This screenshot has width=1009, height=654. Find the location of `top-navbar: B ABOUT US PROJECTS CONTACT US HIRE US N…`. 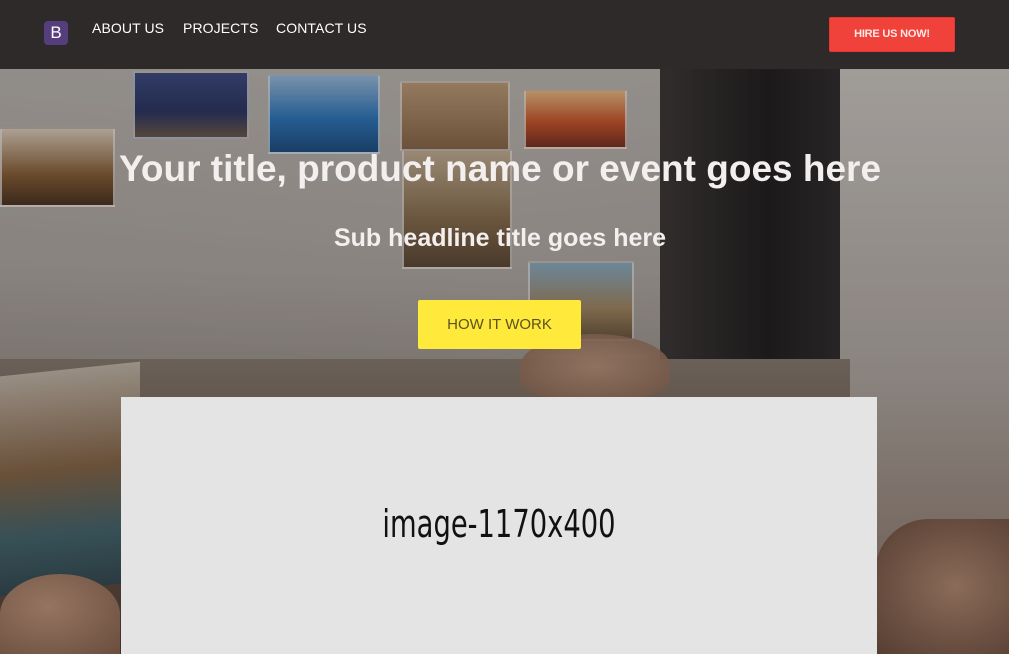

top-navbar: B ABOUT US PROJECTS CONTACT US HIRE US N… is located at coordinates (504, 34).